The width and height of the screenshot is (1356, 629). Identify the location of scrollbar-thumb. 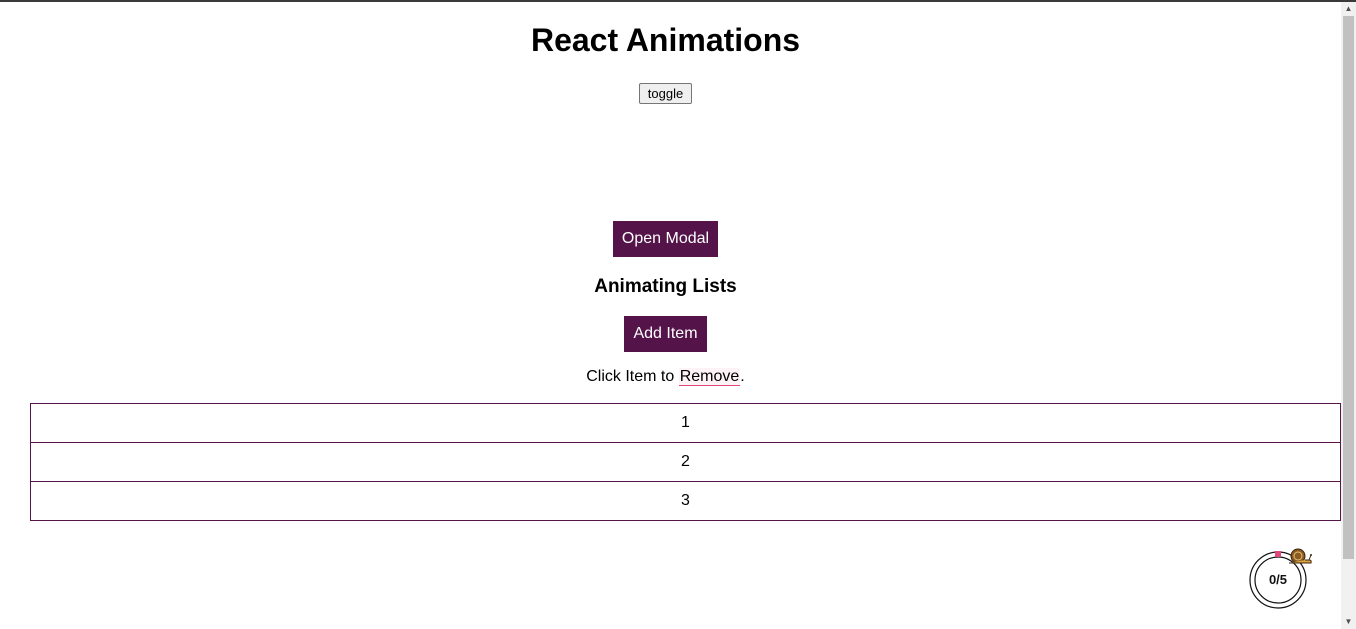
(1348, 287).